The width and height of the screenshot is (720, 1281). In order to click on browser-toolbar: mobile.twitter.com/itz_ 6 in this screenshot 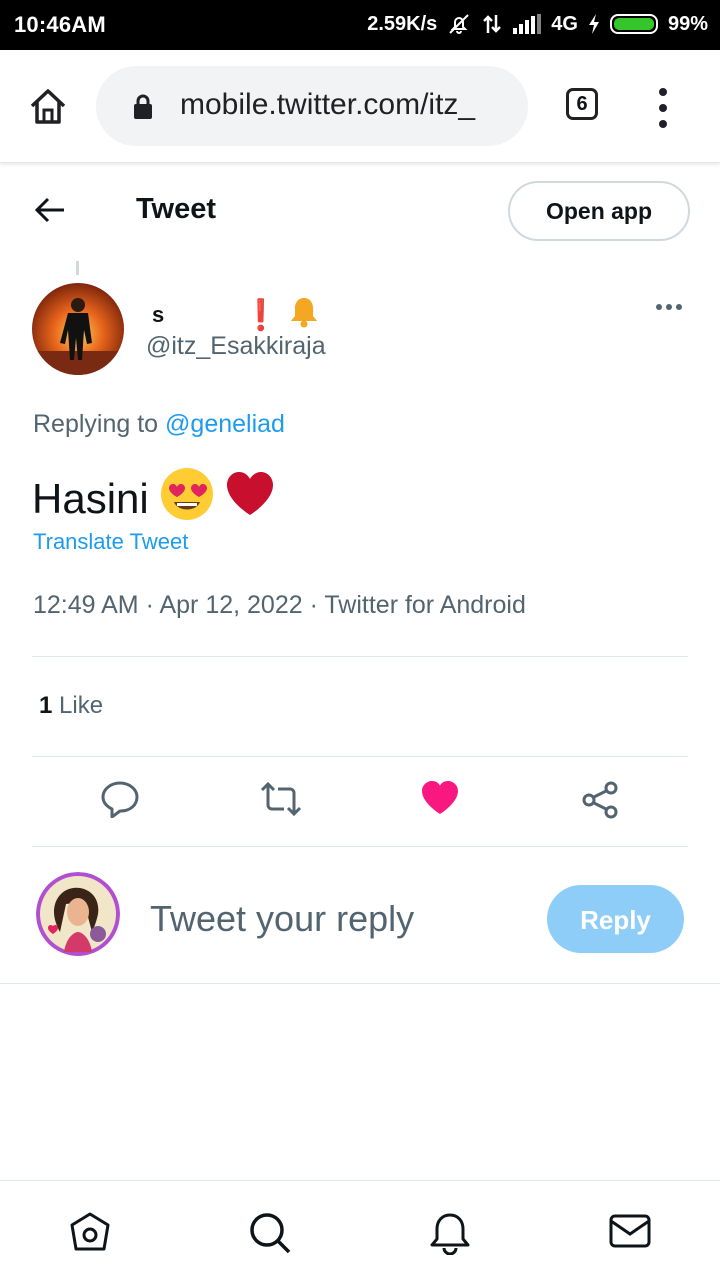, I will do `click(360, 106)`.